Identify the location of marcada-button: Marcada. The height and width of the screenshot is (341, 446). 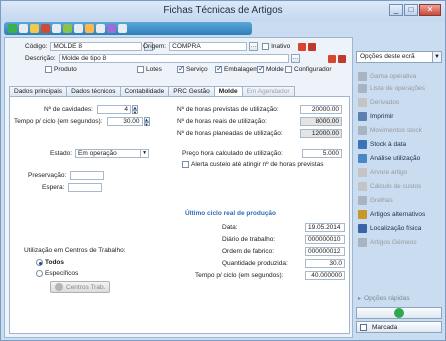
(399, 327).